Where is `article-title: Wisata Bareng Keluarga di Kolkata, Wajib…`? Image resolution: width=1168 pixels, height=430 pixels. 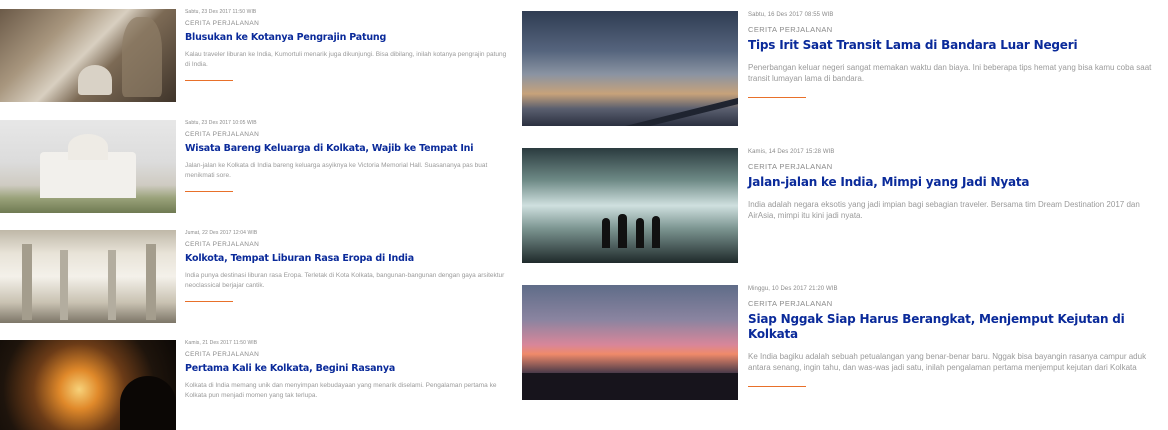 article-title: Wisata Bareng Keluarga di Kolkata, Wajib… is located at coordinates (346, 148).